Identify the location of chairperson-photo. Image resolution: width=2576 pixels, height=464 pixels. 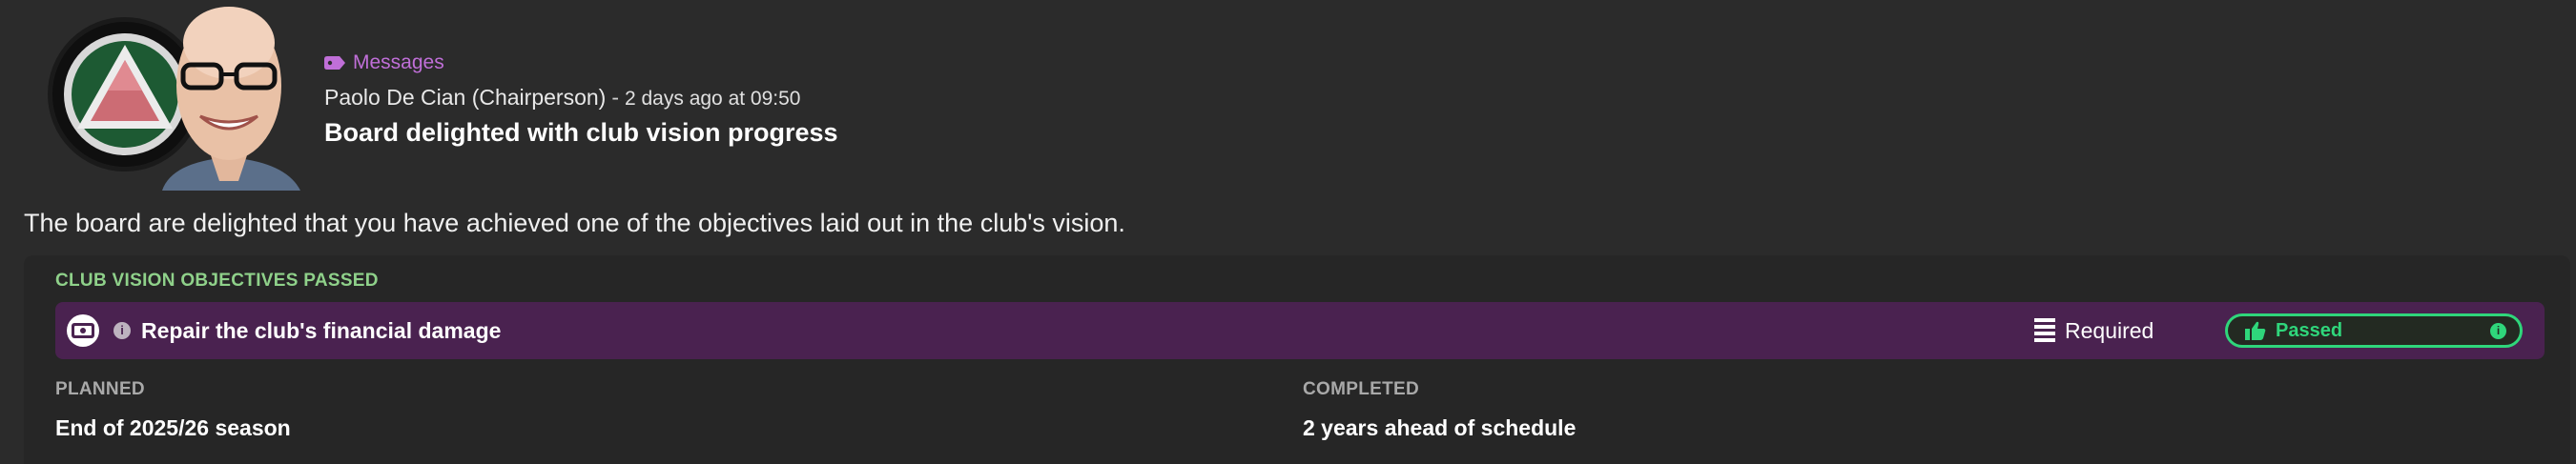
(231, 99).